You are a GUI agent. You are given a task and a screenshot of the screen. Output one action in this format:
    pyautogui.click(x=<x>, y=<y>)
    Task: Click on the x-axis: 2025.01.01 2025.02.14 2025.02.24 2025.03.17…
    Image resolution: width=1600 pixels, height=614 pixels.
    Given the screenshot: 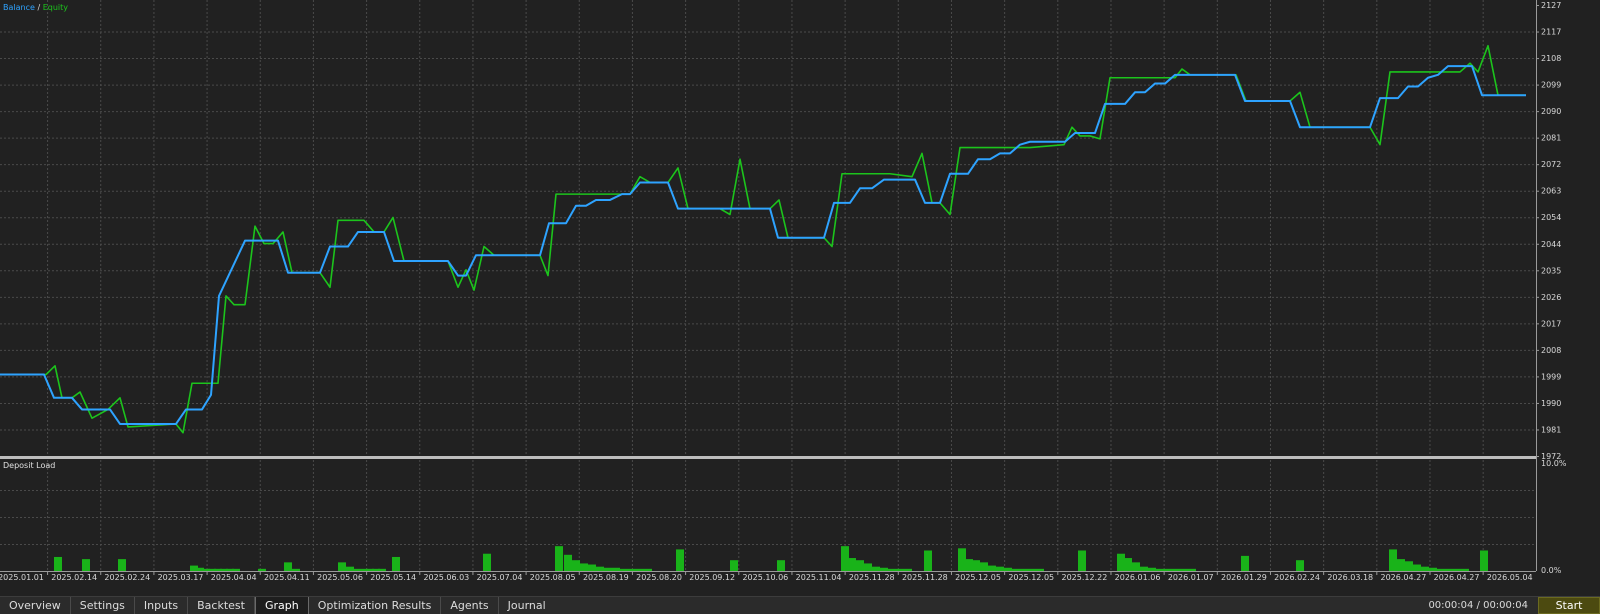 What is the action you would take?
    pyautogui.click(x=766, y=576)
    